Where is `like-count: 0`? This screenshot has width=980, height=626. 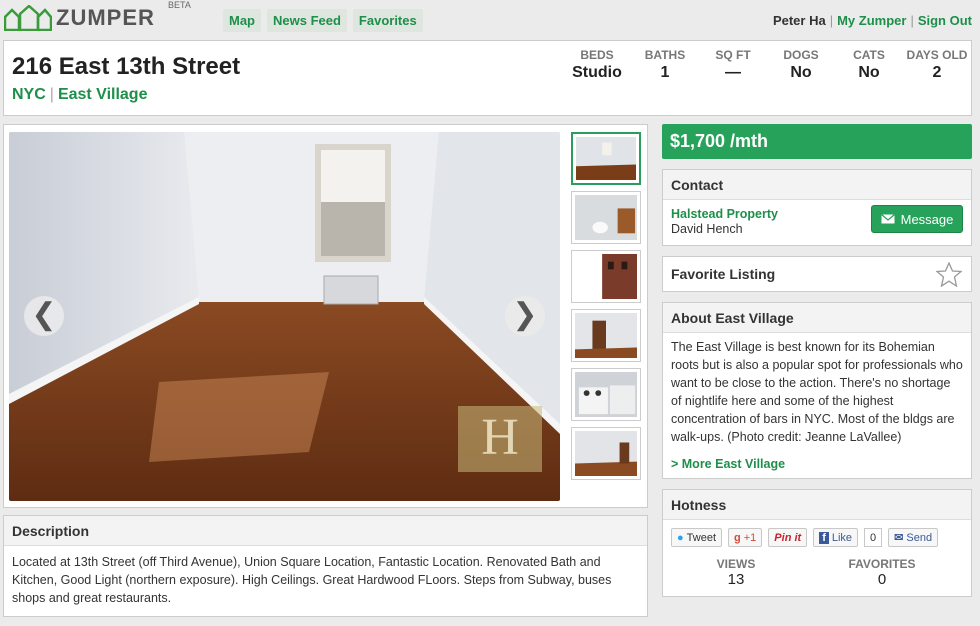
like-count: 0 is located at coordinates (873, 537).